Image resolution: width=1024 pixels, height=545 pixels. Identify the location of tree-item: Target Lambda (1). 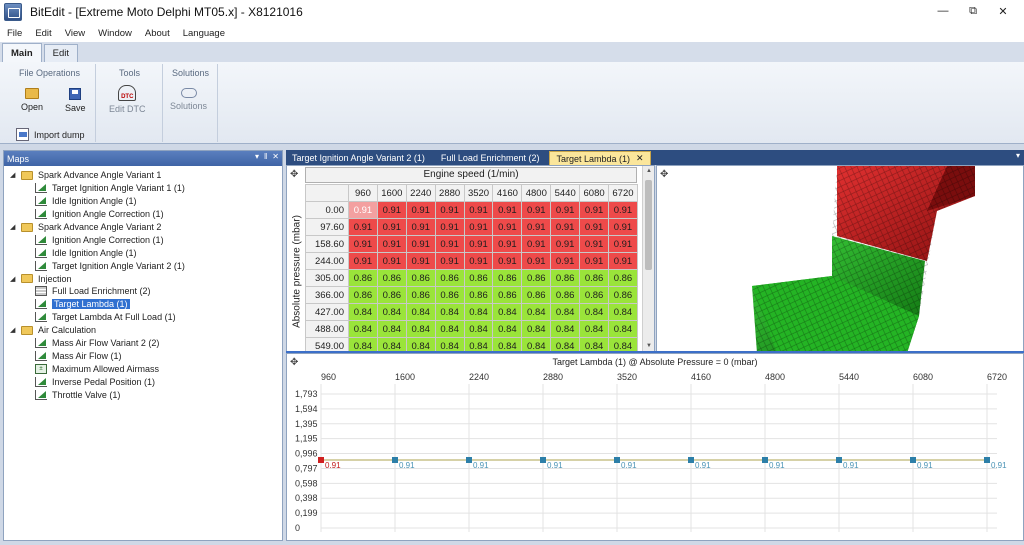
(143, 304).